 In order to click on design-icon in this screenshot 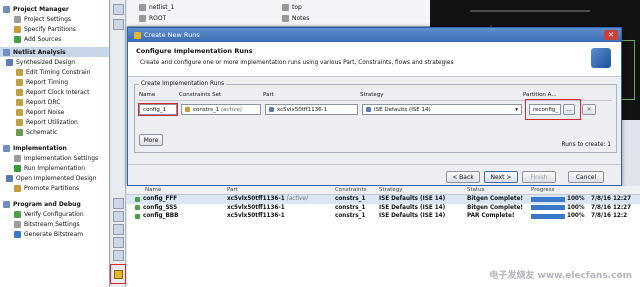, I will do `click(9, 62)`.